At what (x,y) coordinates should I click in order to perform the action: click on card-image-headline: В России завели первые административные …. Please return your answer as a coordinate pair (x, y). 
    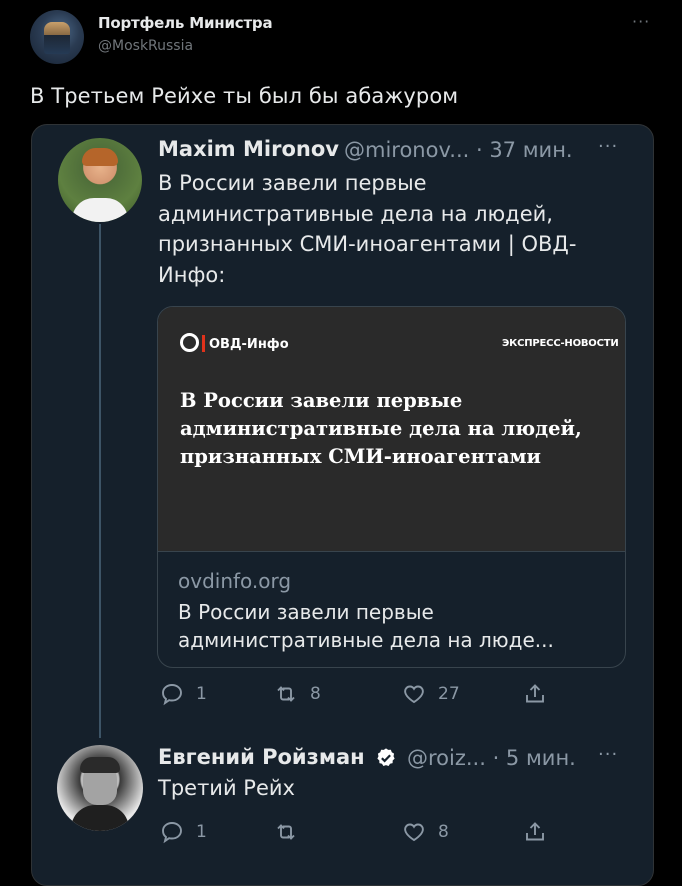
    Looking at the image, I should click on (381, 428).